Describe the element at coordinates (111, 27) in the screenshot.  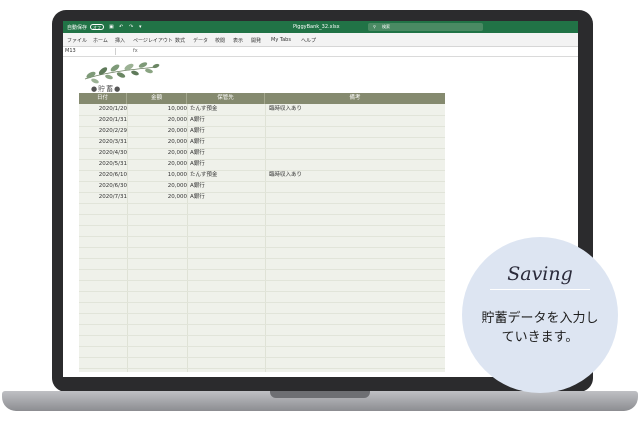
I see `save-icon: ▣` at that location.